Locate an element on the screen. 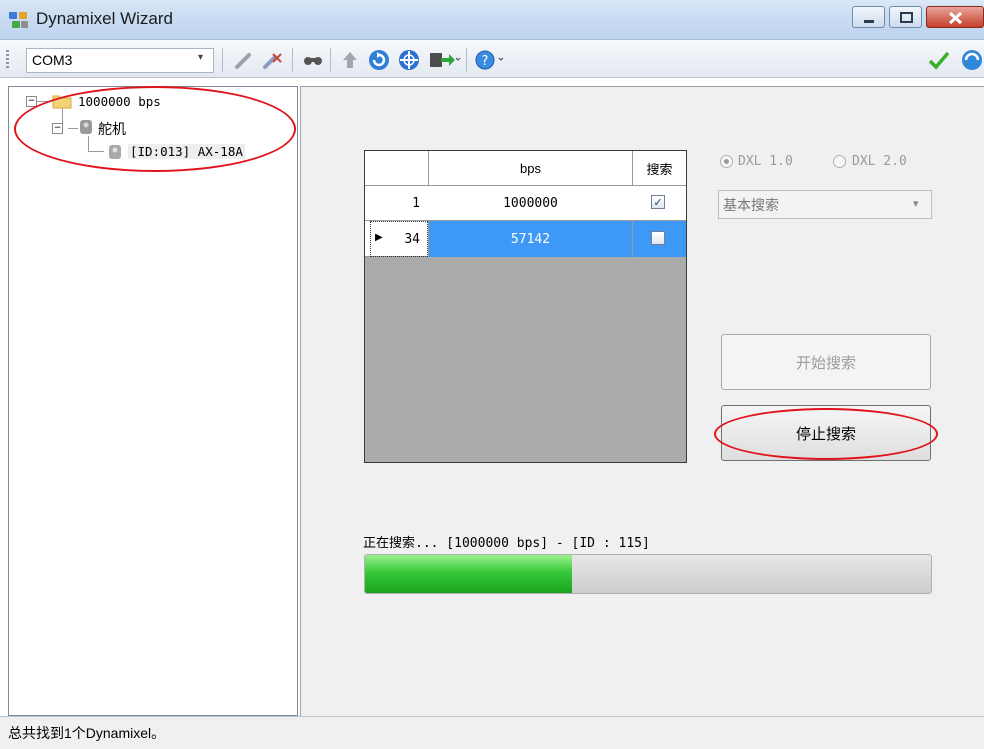 This screenshot has height=749, width=984. refresh-icon is located at coordinates (379, 60).